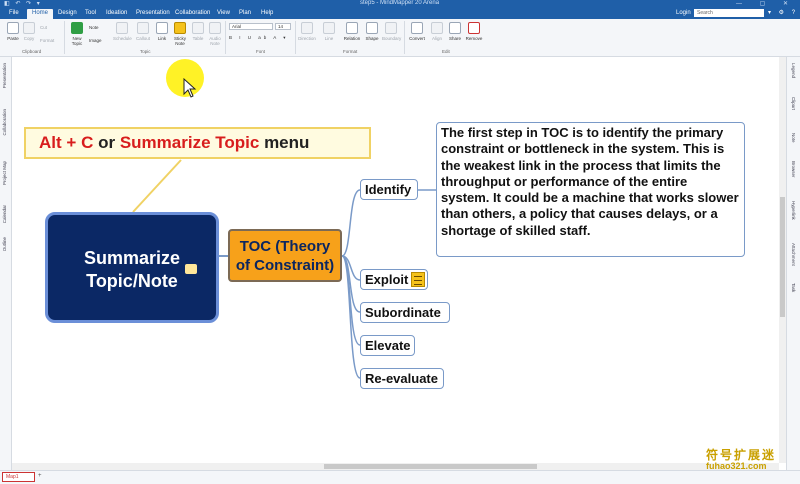  Describe the element at coordinates (389, 189) in the screenshot. I see `subtopic-identify: Identify` at that location.